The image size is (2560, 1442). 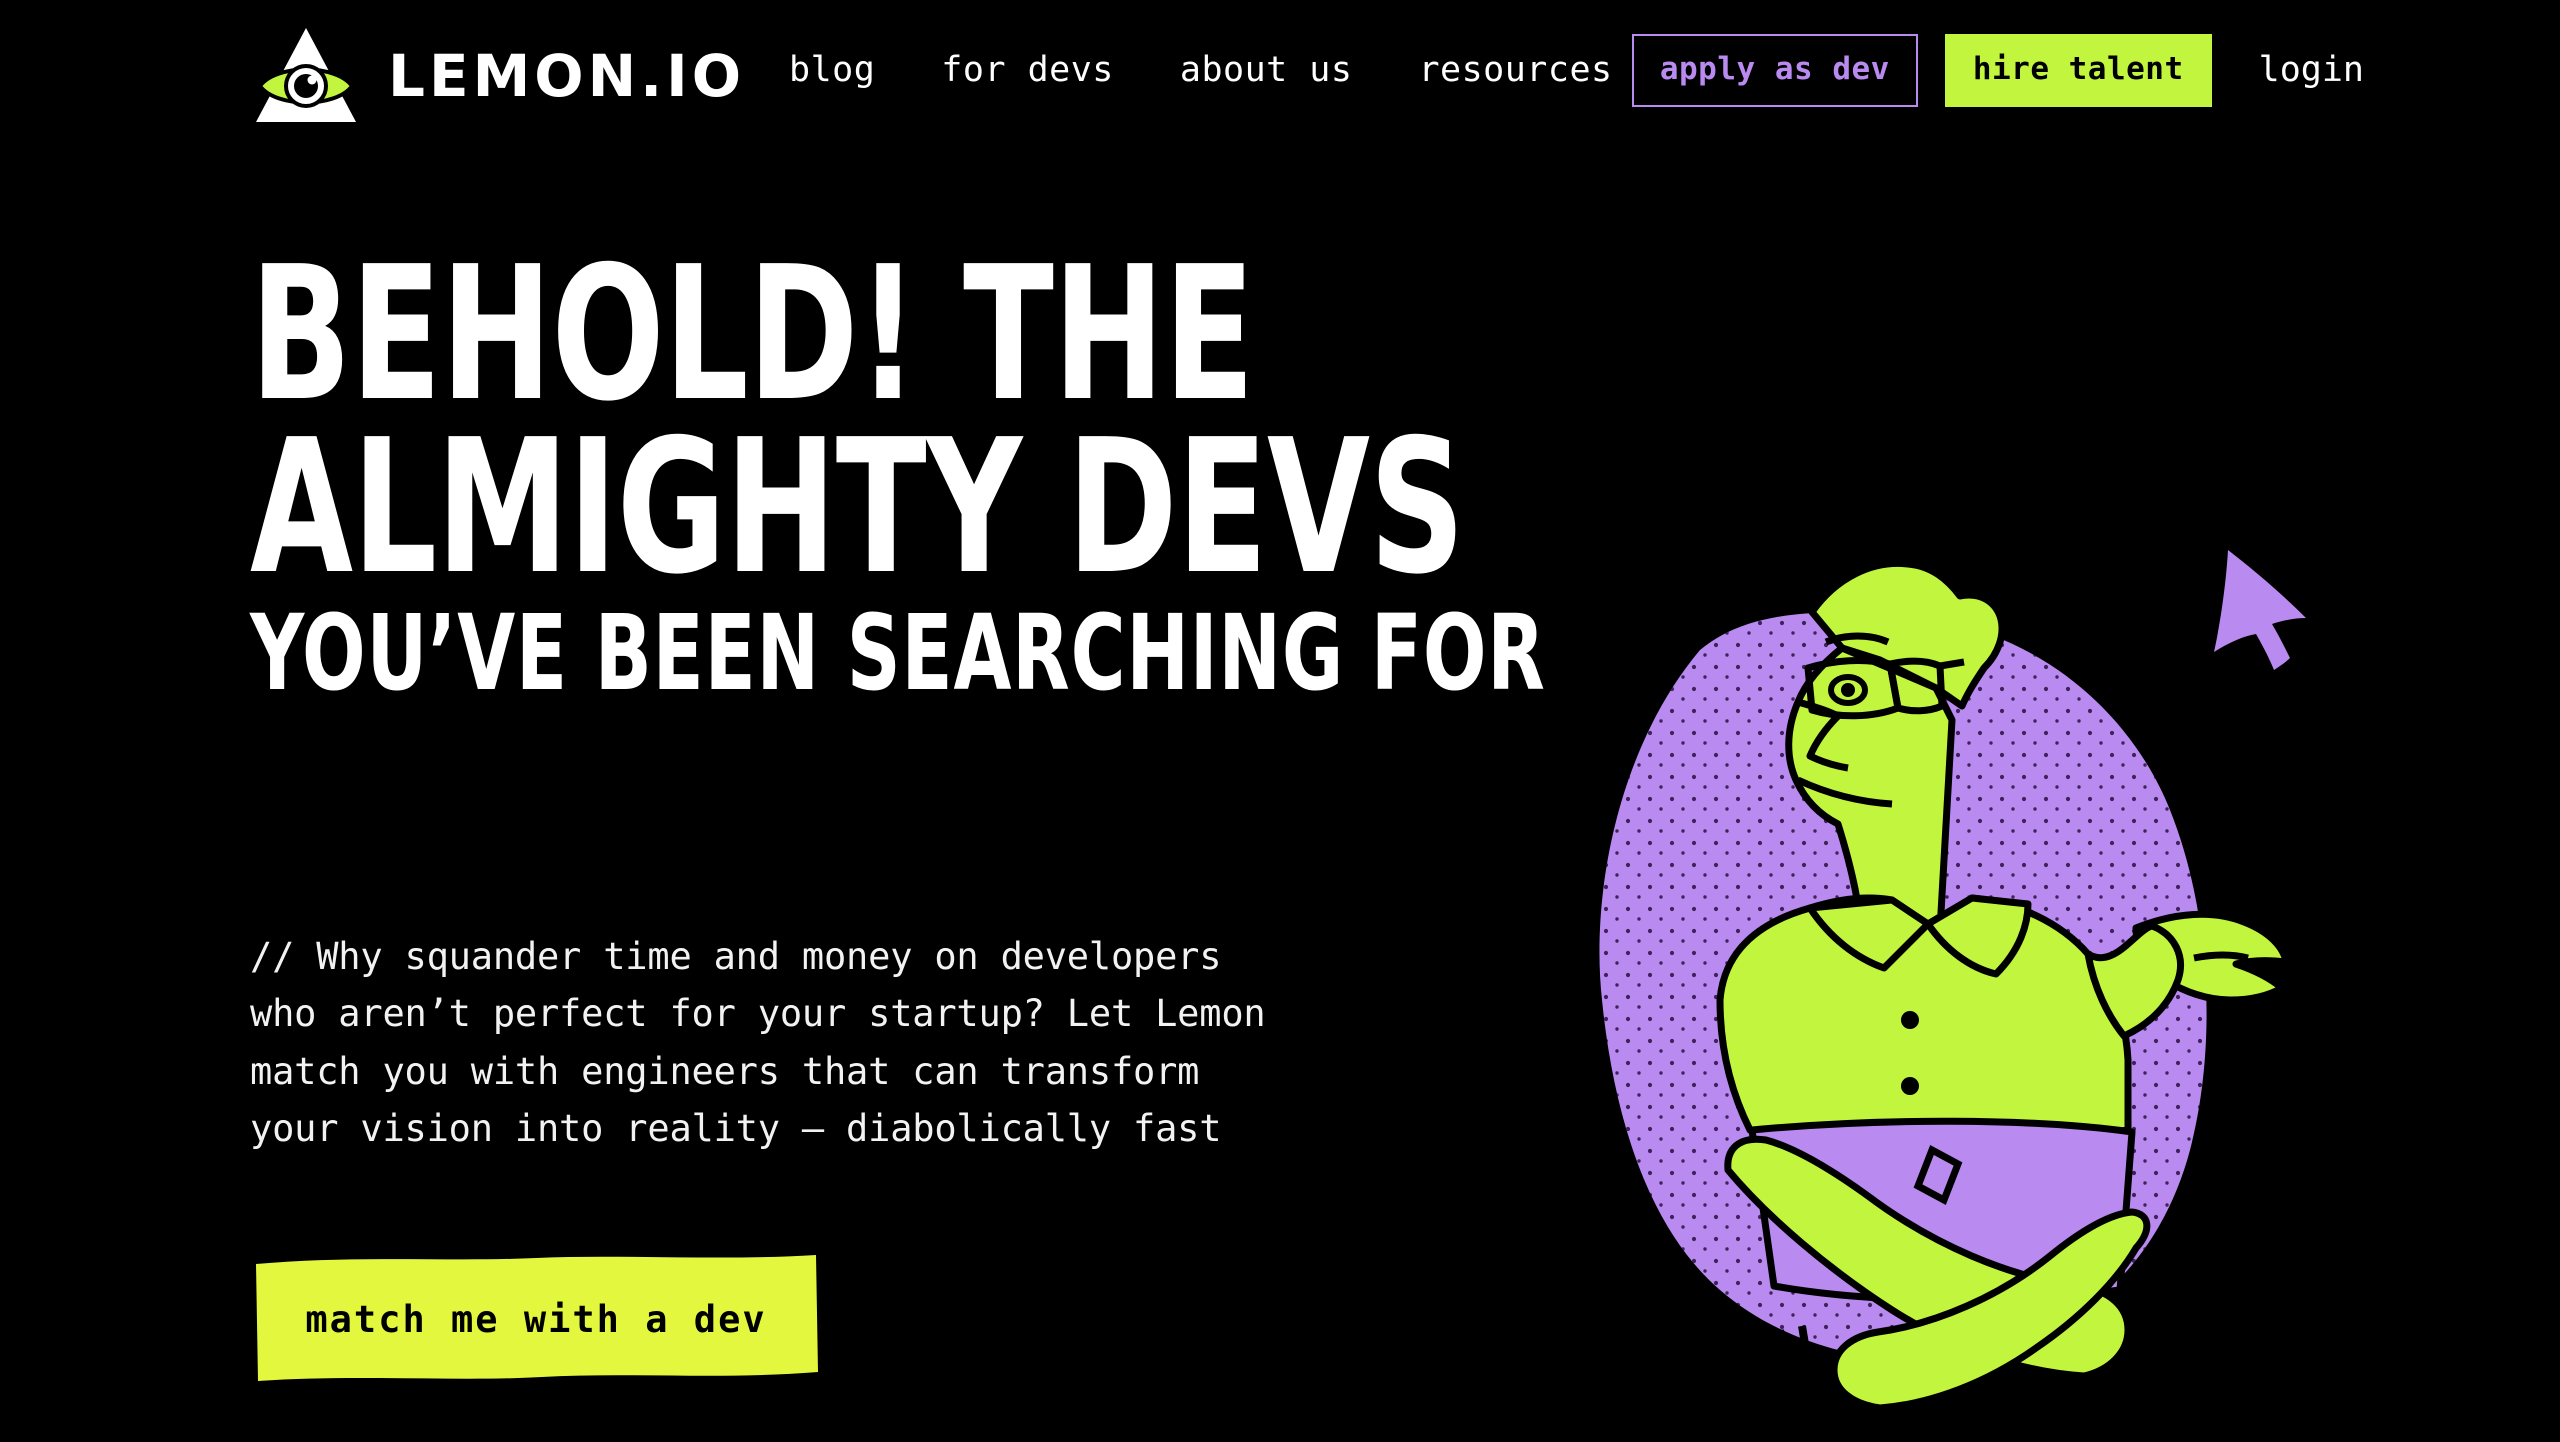 I want to click on nav-link-about-us: about us, so click(x=1266, y=70).